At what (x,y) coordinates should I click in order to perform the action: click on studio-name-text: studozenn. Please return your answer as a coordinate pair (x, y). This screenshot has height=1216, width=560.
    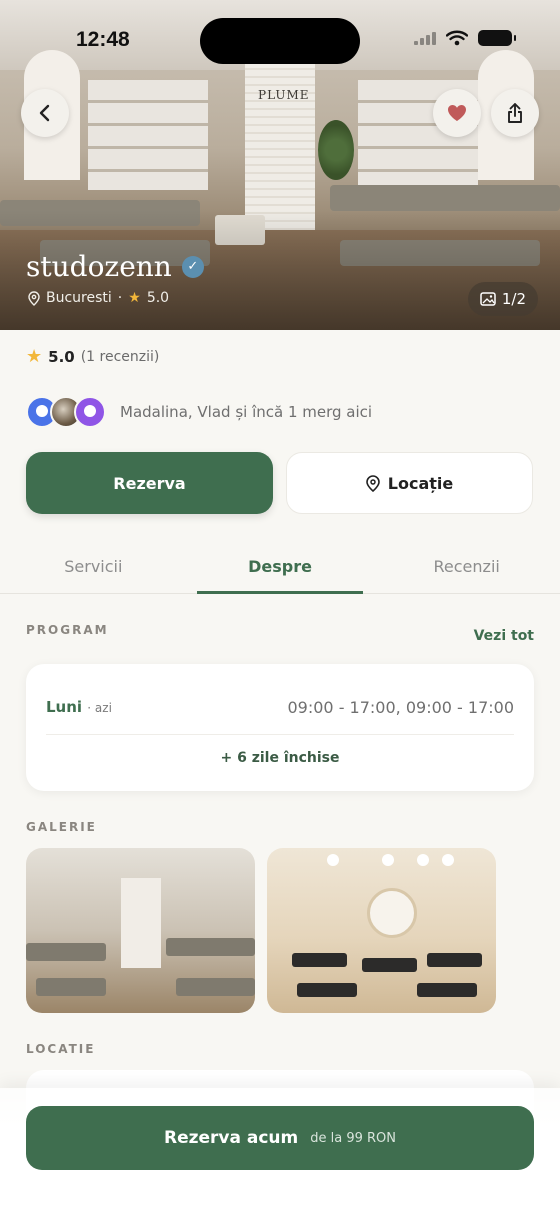
    Looking at the image, I should click on (99, 266).